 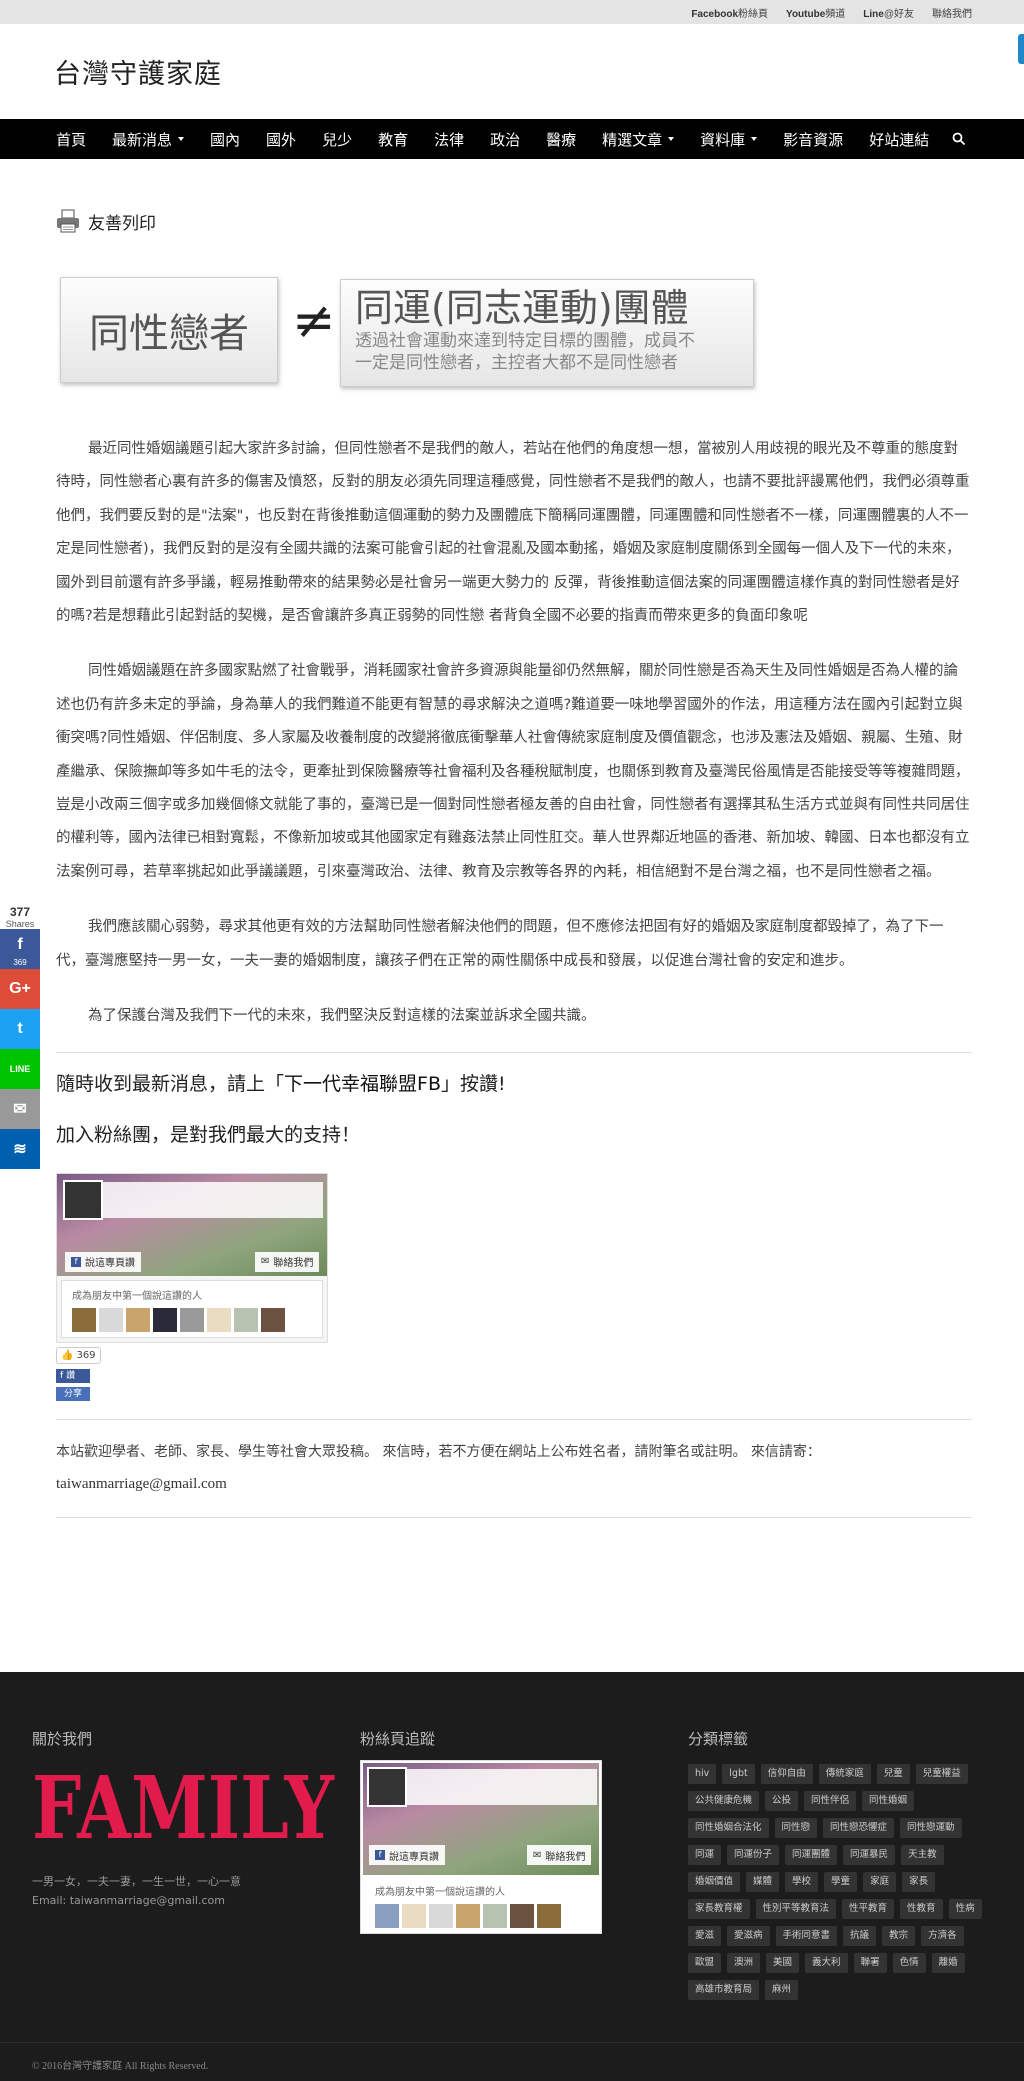 I want to click on nav-item: 首頁, so click(x=71, y=139).